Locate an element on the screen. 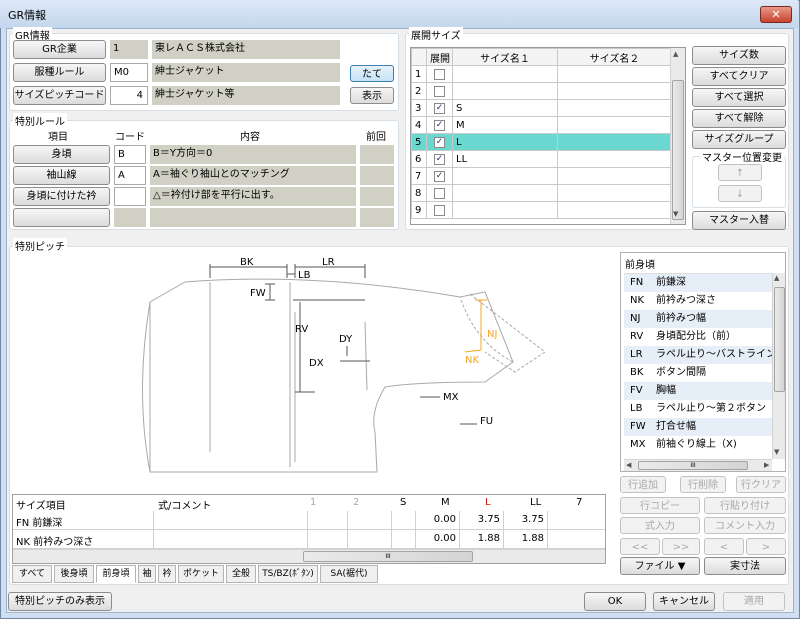 The width and height of the screenshot is (800, 619). tab-item: TS/BZ(ﾎﾞﾀﾝ) is located at coordinates (288, 574).